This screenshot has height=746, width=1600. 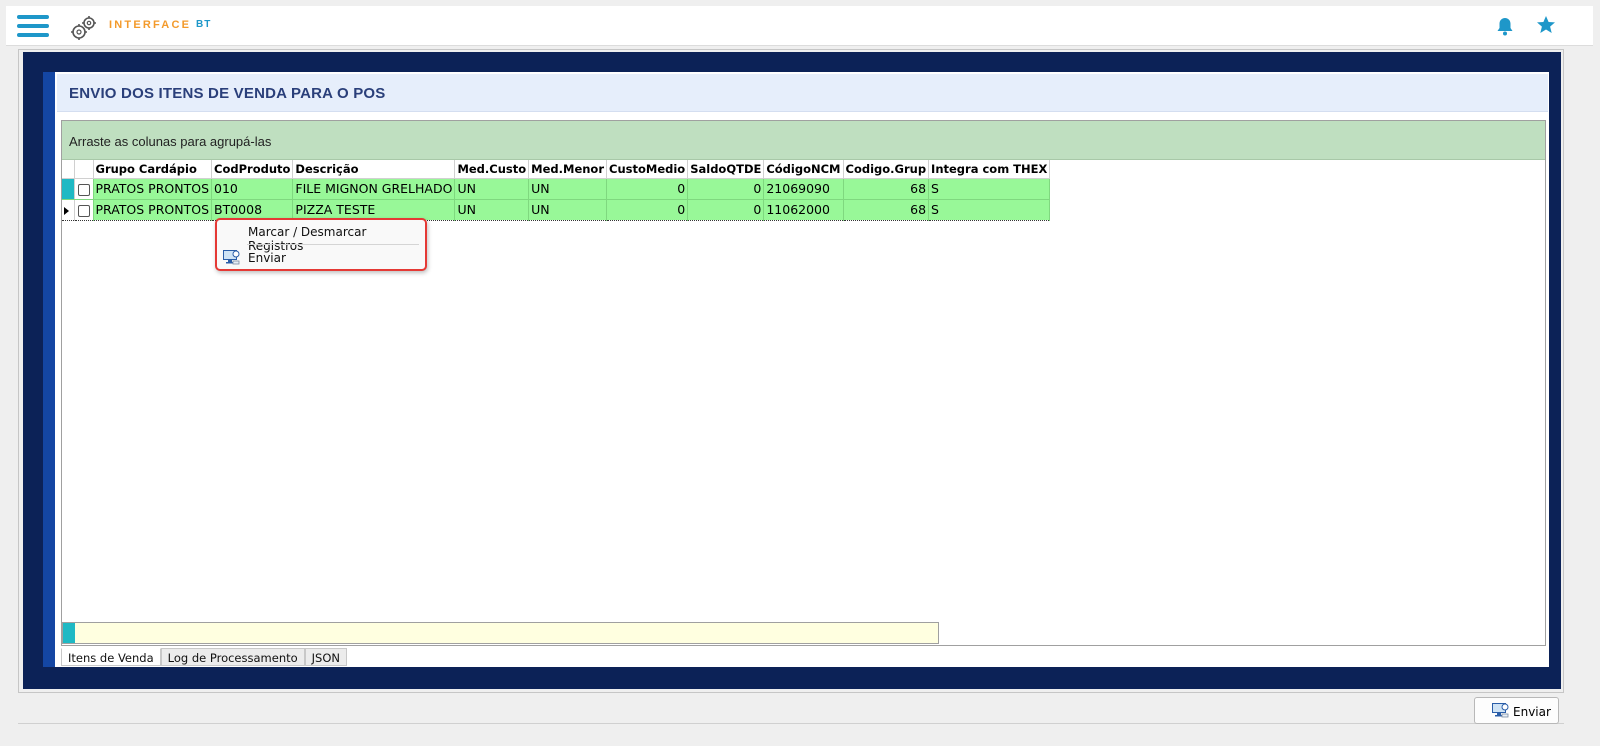 I want to click on top-bar: INTERFACE BT, so click(x=799, y=26).